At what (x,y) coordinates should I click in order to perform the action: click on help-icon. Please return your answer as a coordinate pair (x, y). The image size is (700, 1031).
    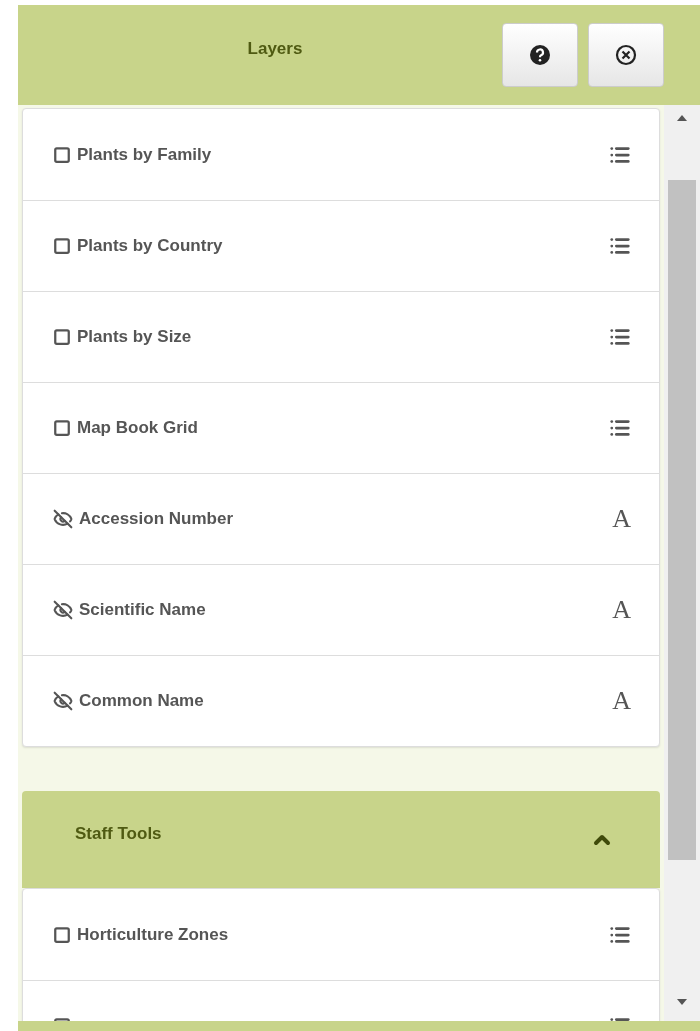
    Looking at the image, I should click on (540, 55).